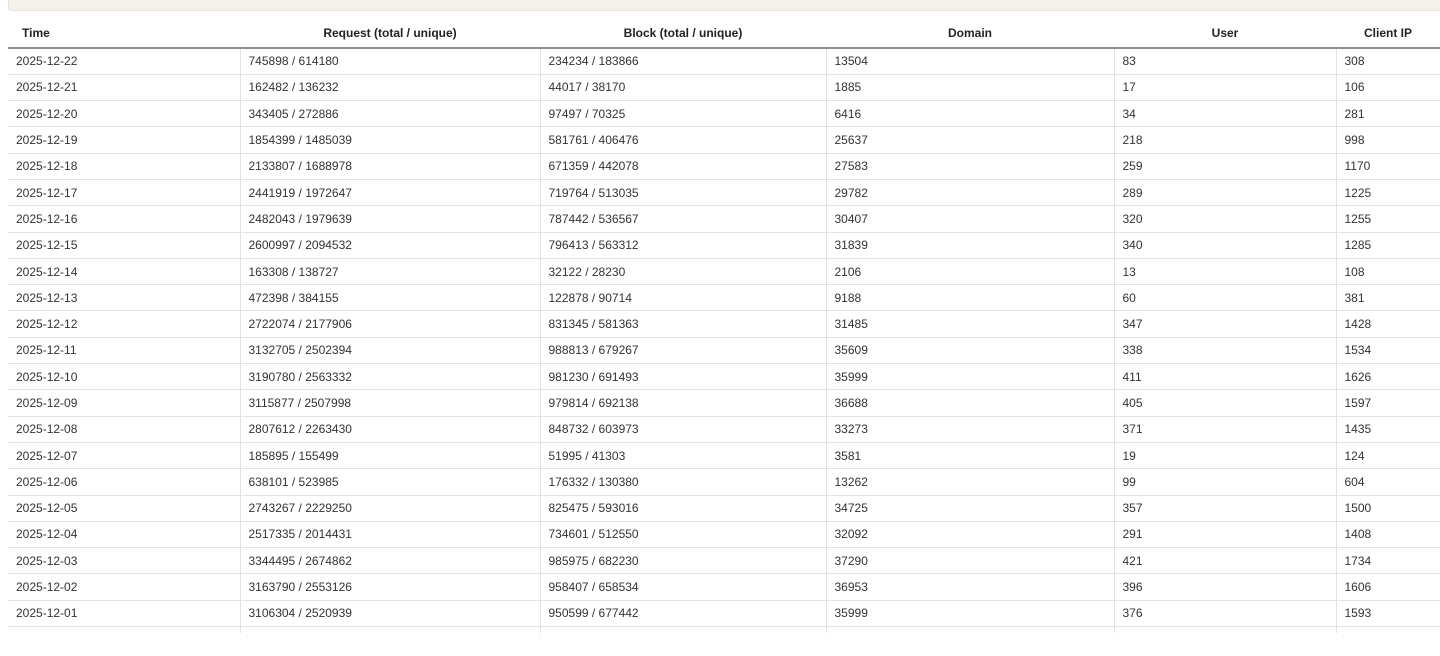 The width and height of the screenshot is (1440, 656). I want to click on cell-request: 2743267 / 2229250, so click(390, 508).